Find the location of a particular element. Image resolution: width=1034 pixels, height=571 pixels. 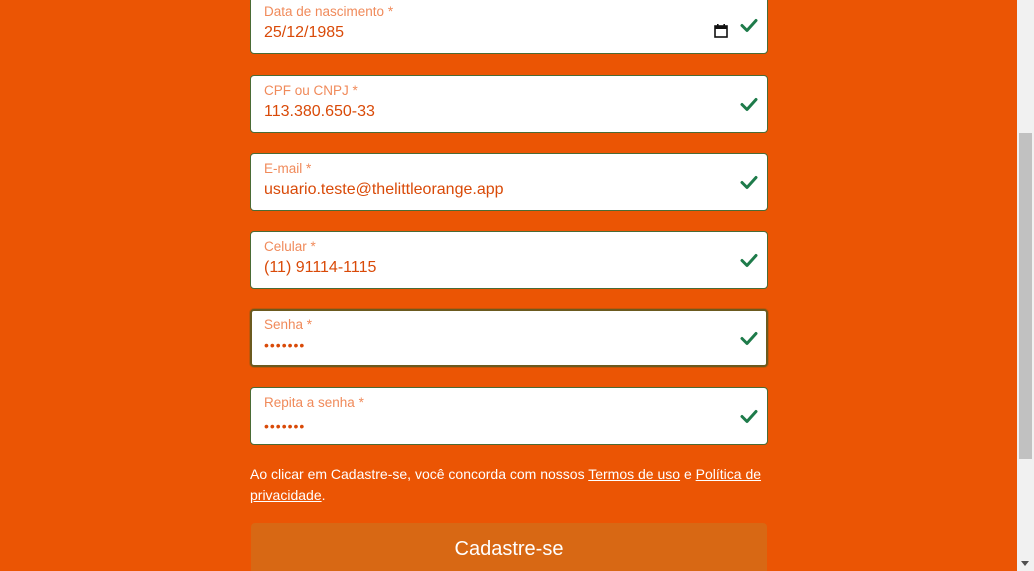

signup-button: Cadastre-se is located at coordinates (509, 547).